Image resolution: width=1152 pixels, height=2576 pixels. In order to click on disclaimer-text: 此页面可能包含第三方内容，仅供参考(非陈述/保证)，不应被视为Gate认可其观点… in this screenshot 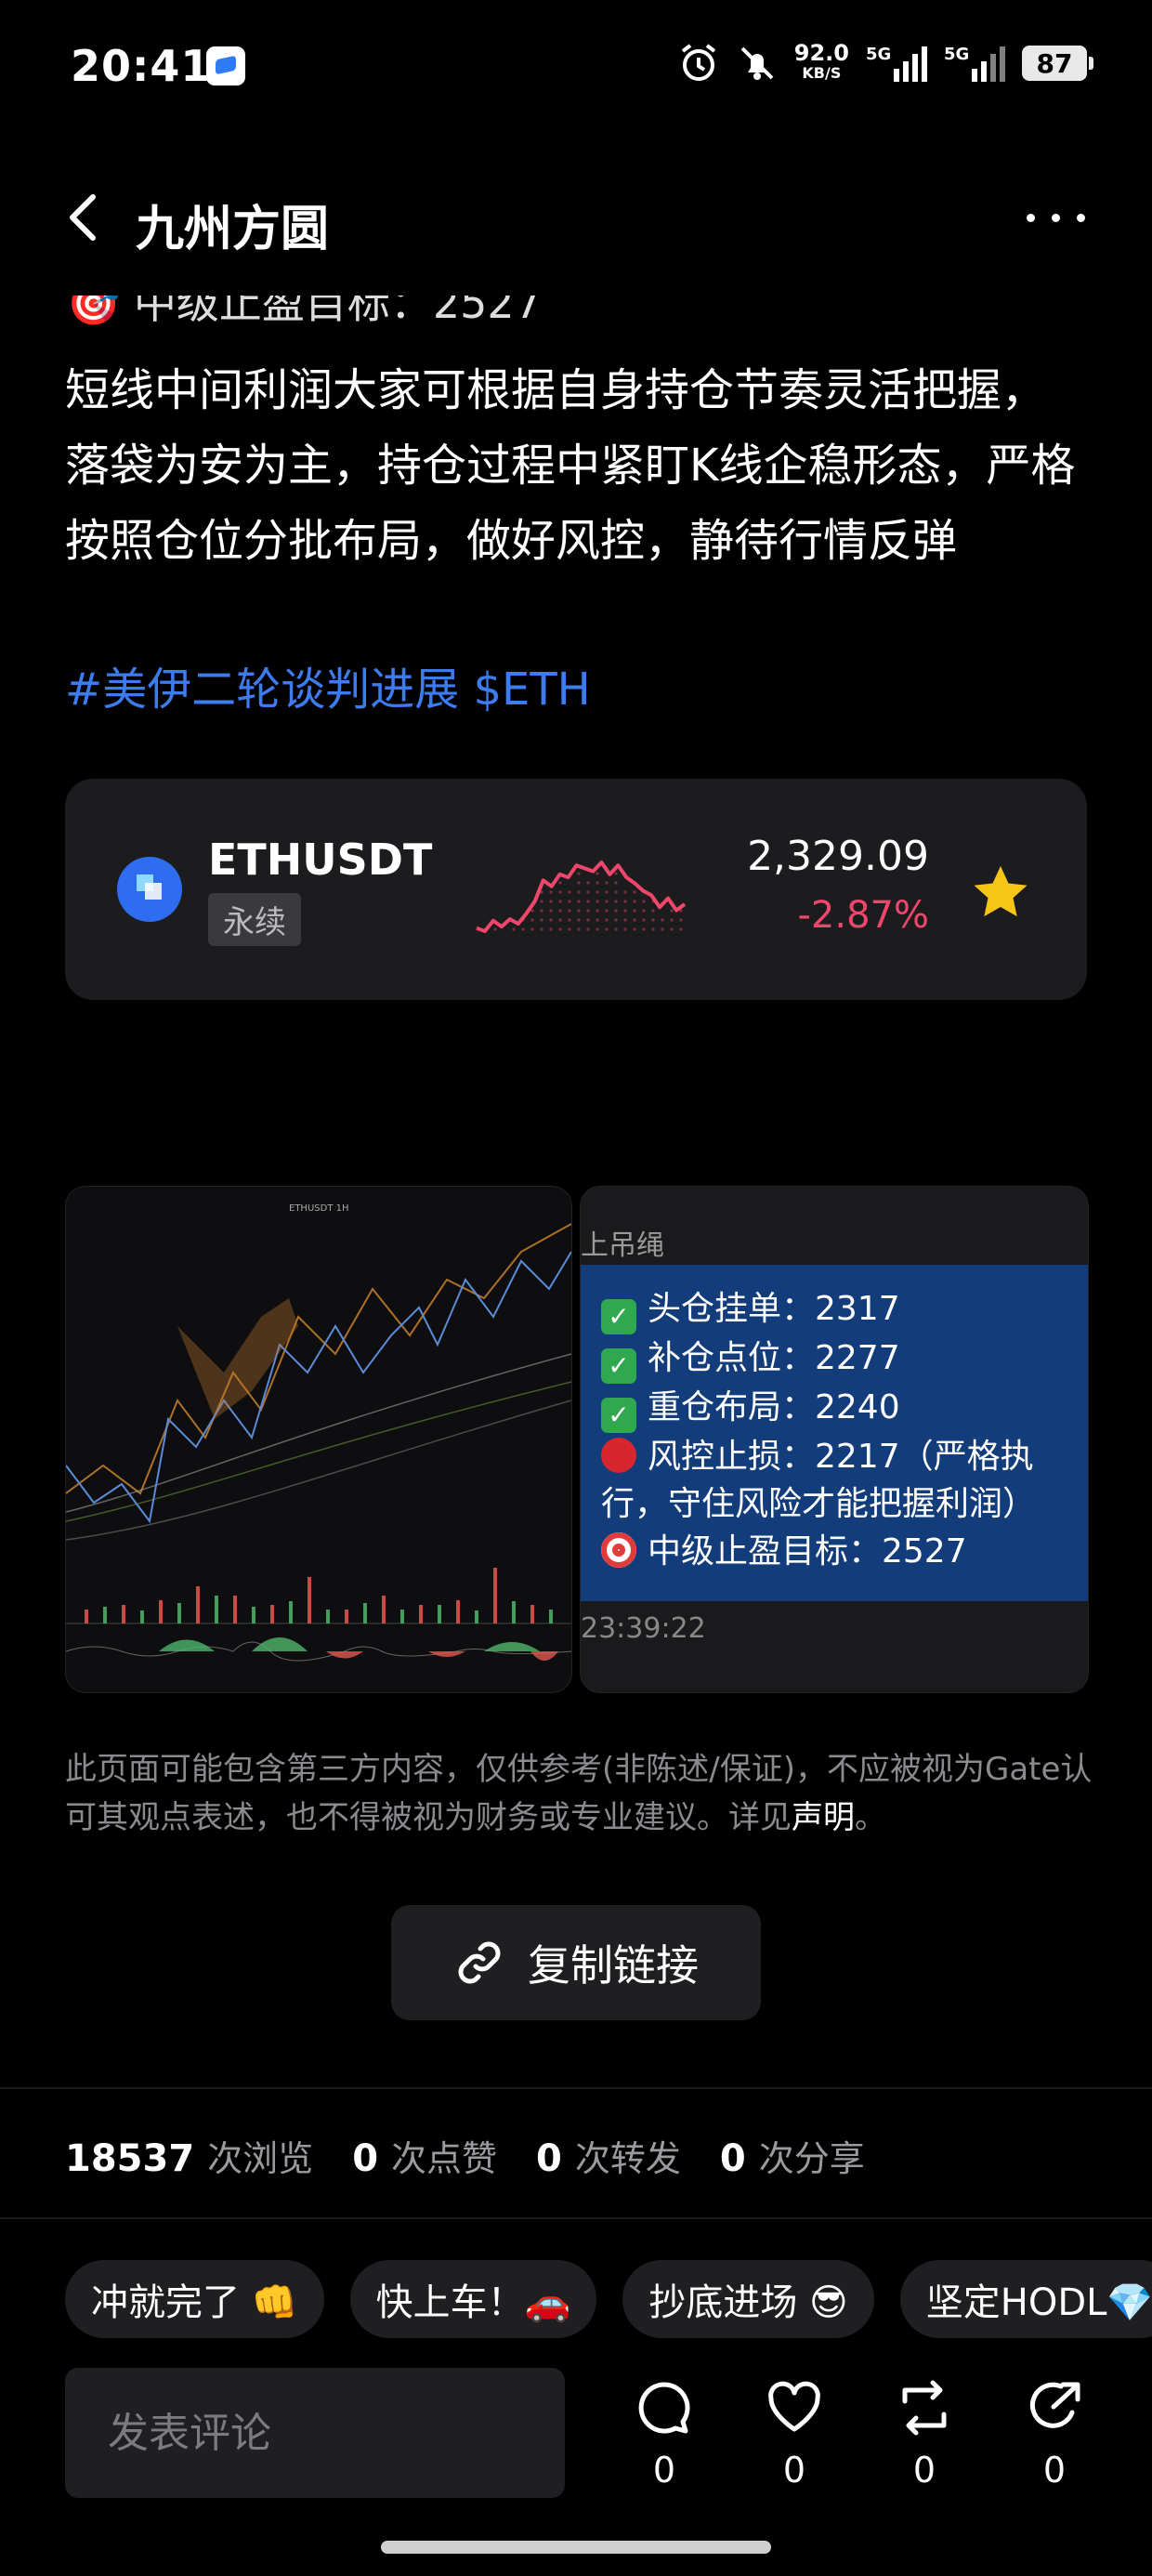, I will do `click(579, 1793)`.